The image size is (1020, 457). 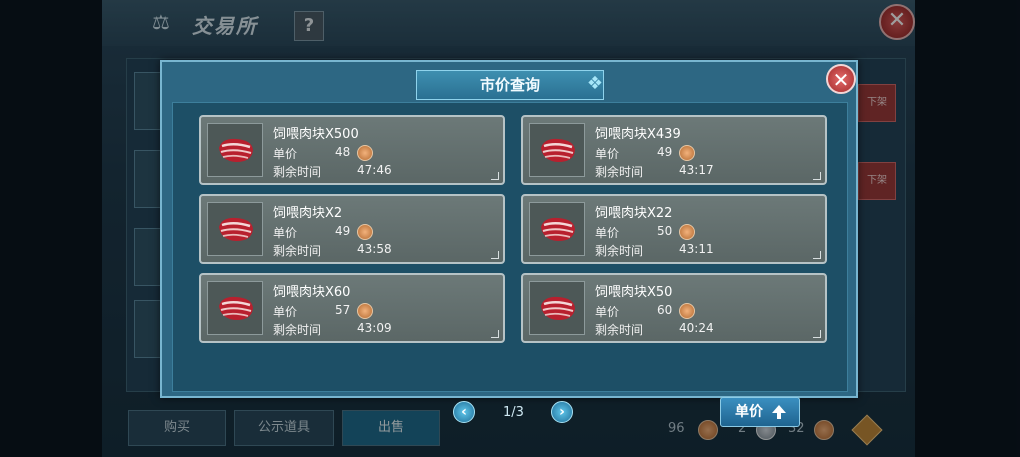 I want to click on time-remaining: 43:09, so click(x=374, y=328).